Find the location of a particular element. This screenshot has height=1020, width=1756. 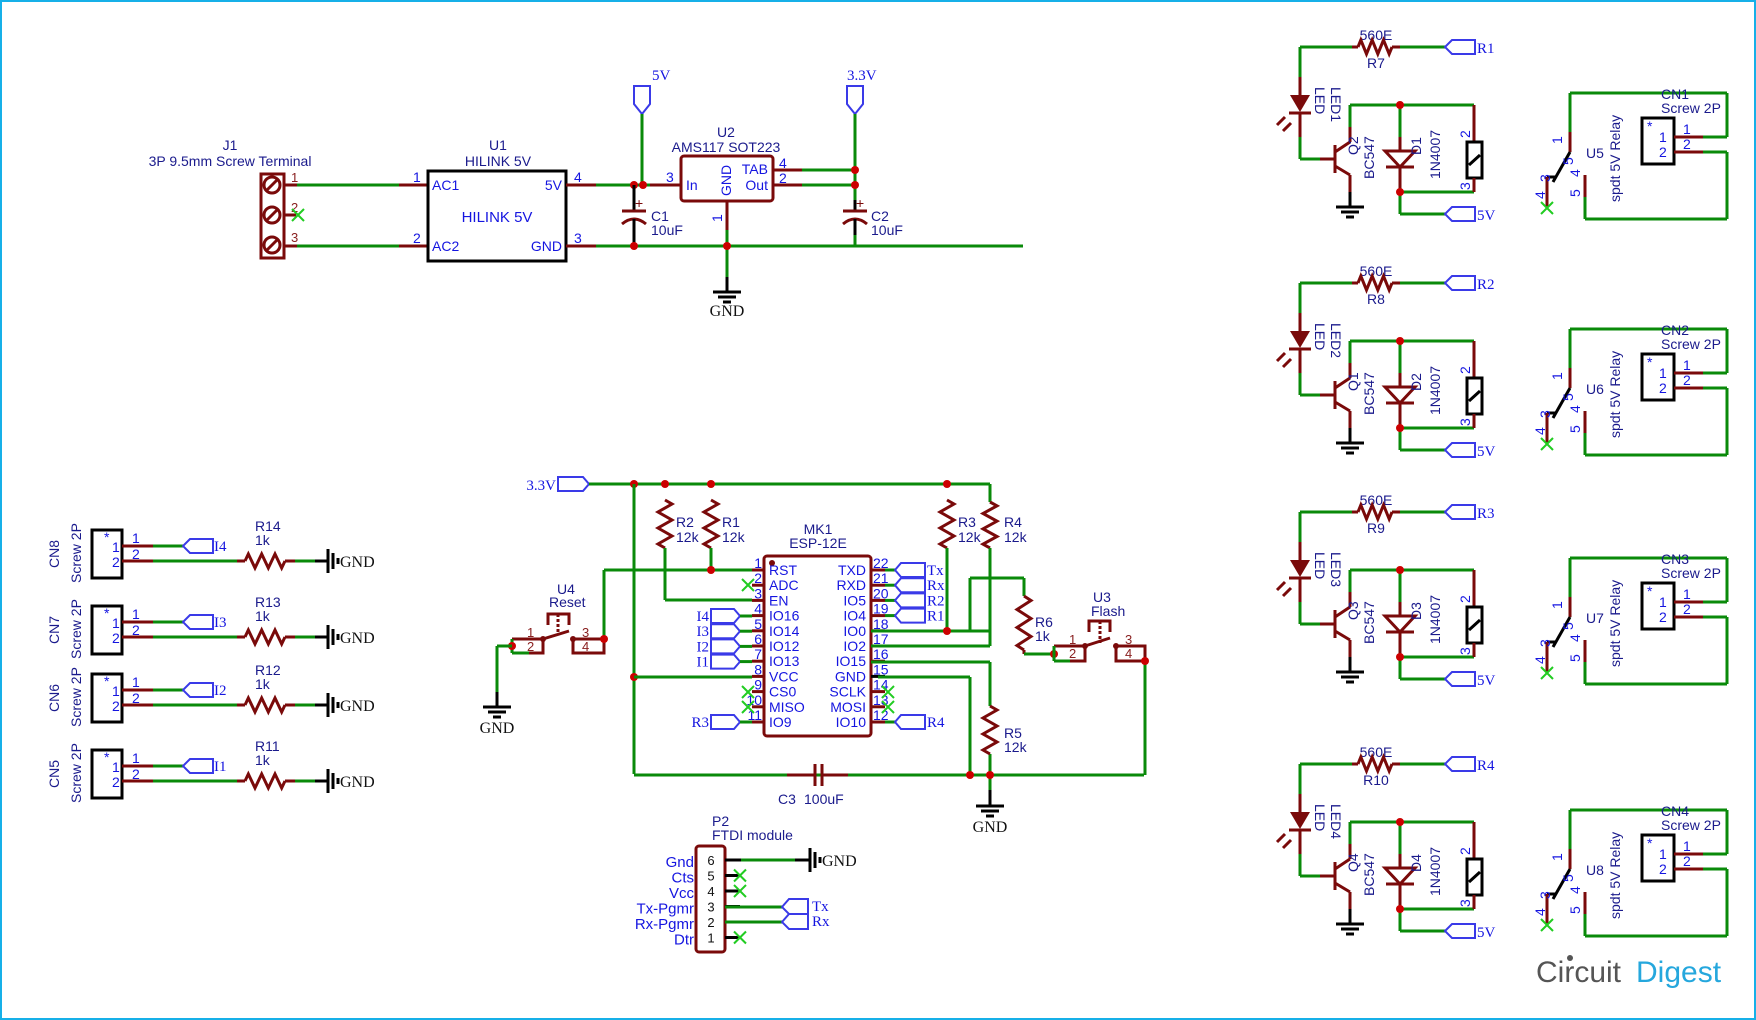

logo-digest: Digest is located at coordinates (1679, 972).